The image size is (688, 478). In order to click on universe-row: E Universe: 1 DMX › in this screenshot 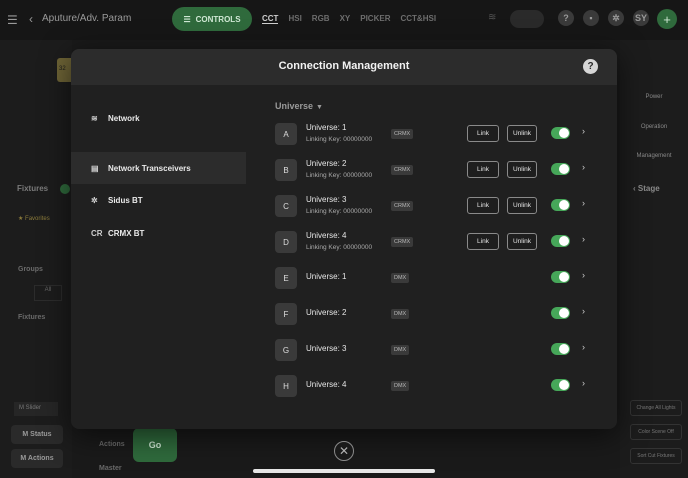, I will do `click(435, 281)`.